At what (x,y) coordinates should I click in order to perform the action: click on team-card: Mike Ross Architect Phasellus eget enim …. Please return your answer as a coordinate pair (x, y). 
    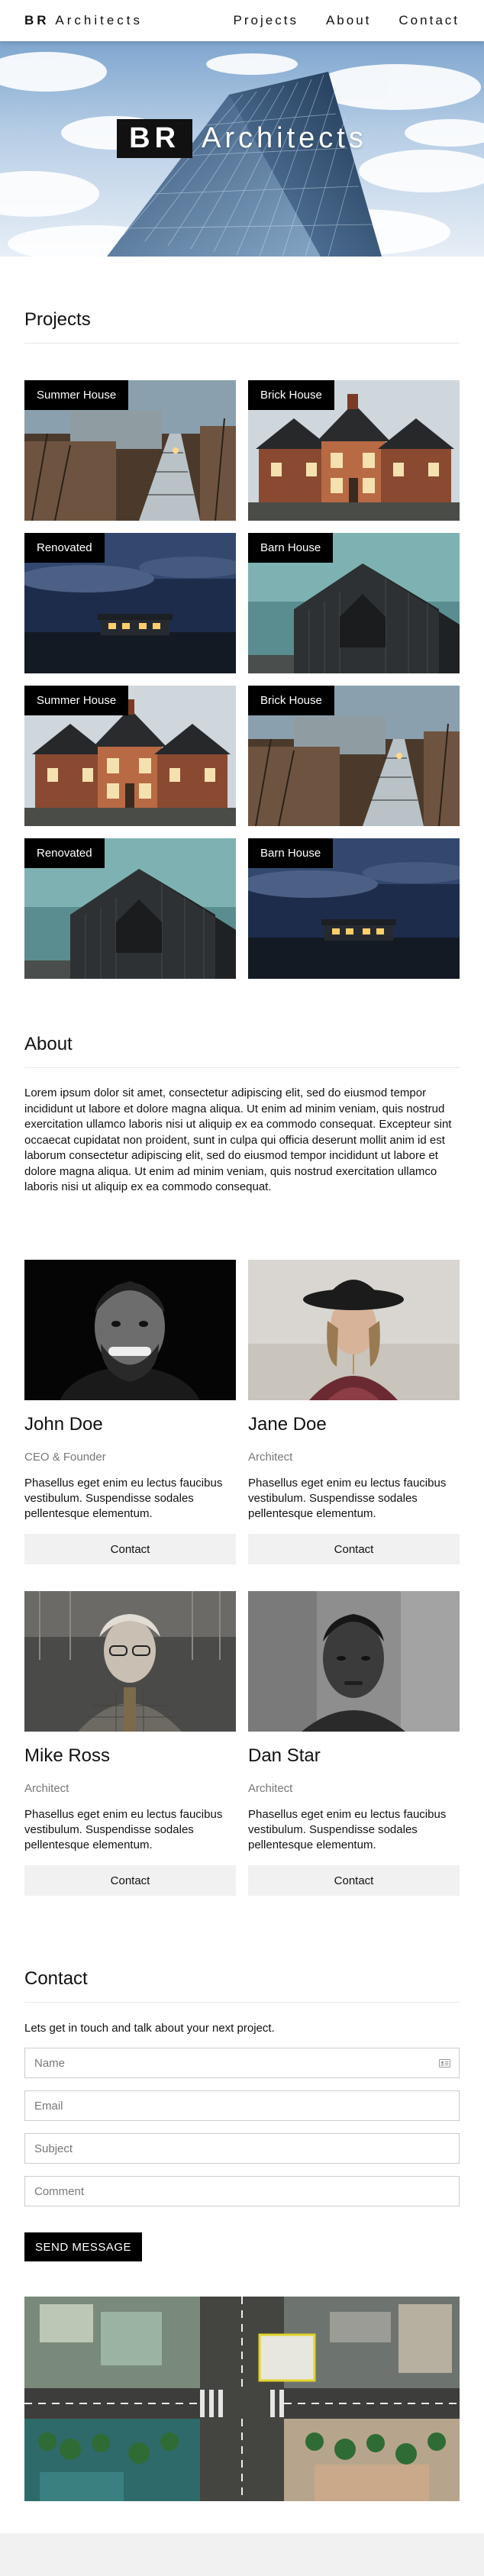
    Looking at the image, I should click on (130, 1743).